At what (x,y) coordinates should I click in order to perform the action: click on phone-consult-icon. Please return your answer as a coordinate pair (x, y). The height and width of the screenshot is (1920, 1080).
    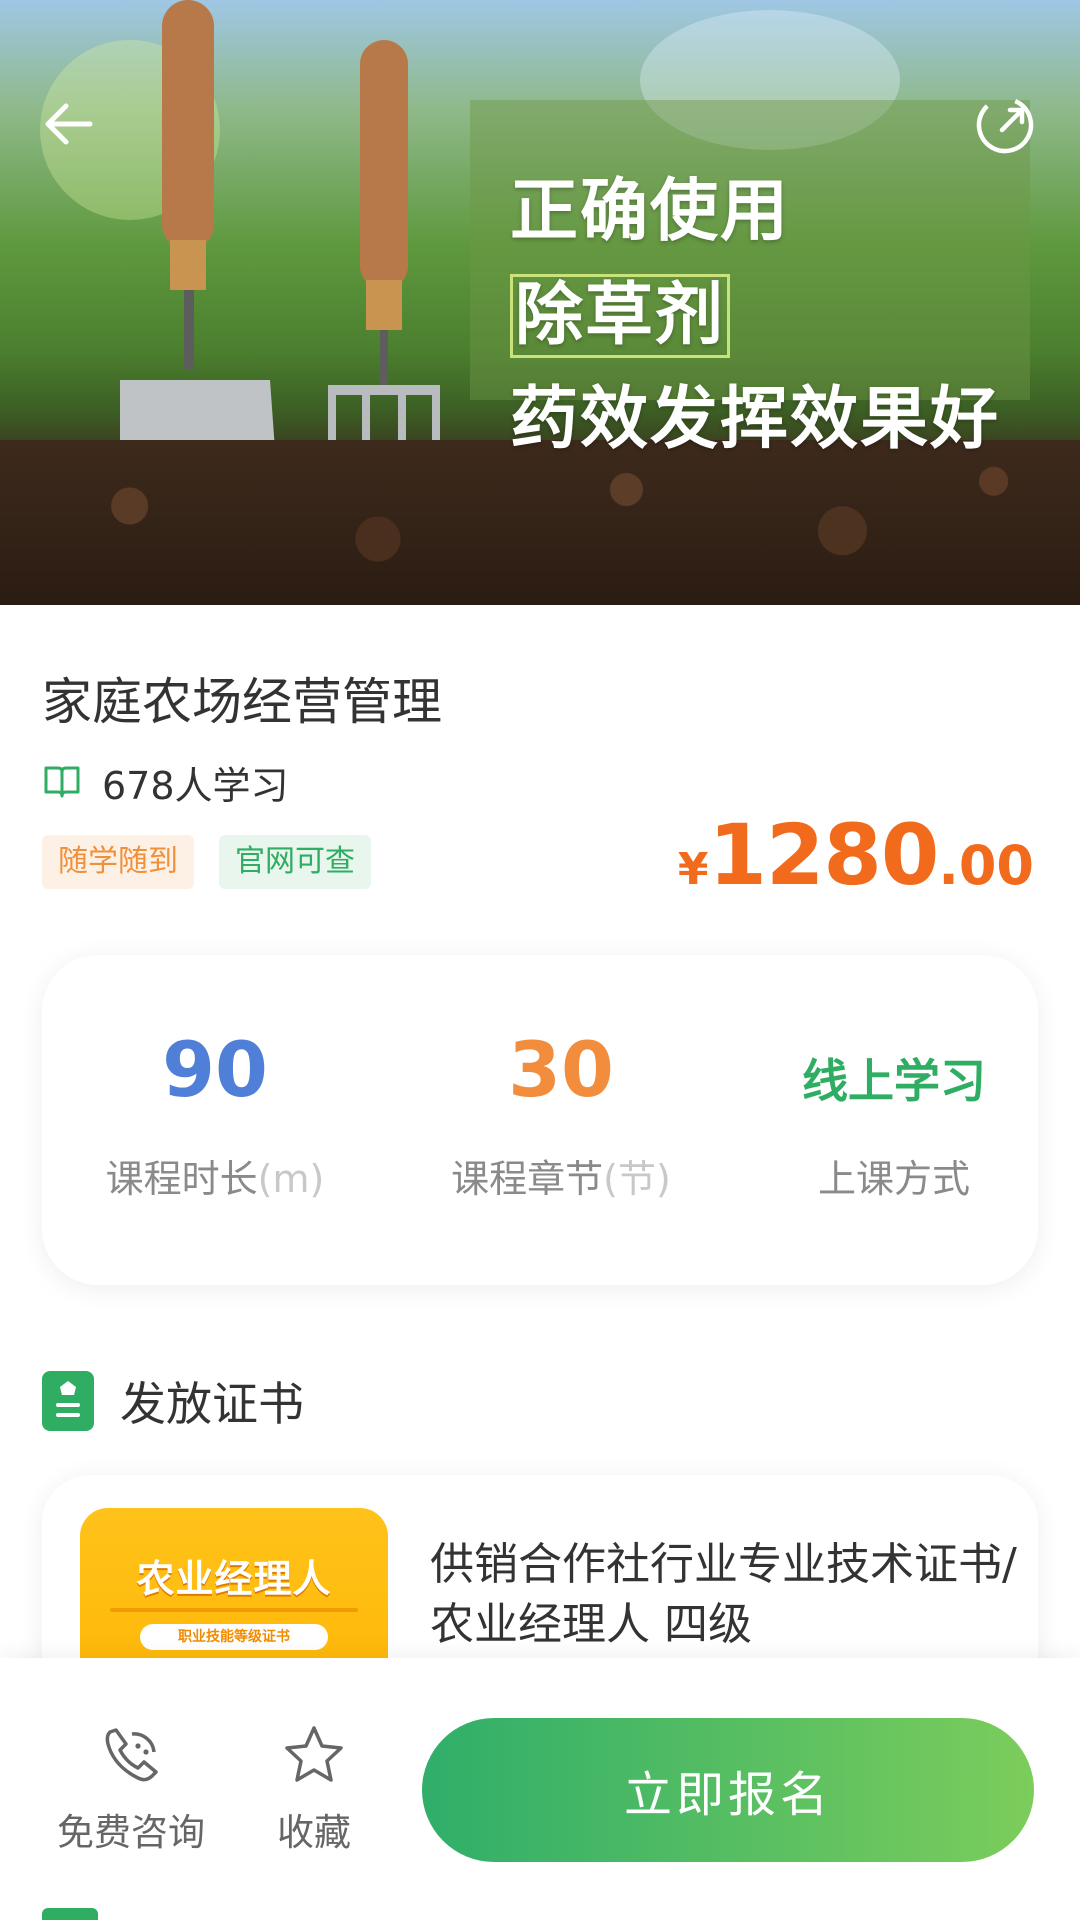
    Looking at the image, I should click on (131, 1755).